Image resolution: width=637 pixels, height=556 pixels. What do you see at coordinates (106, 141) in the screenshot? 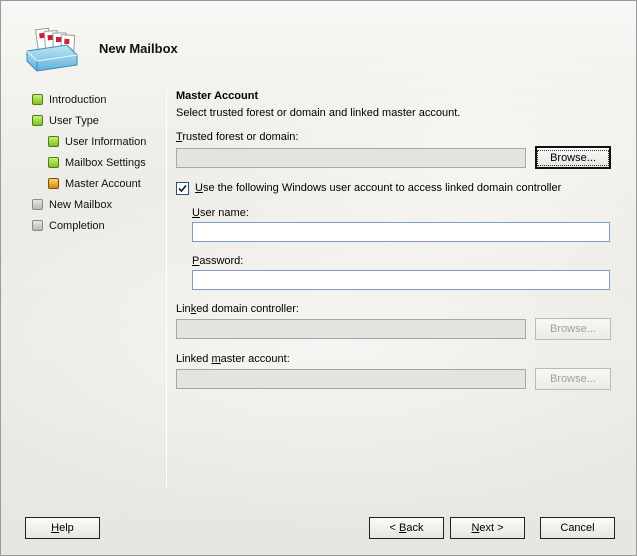
I see `step-label: User Information` at bounding box center [106, 141].